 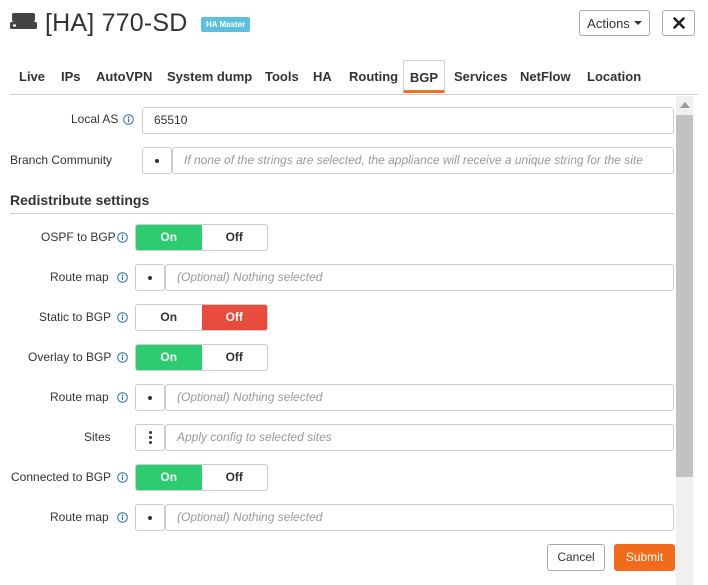 I want to click on branch-community-dropdown-button, so click(x=157, y=160).